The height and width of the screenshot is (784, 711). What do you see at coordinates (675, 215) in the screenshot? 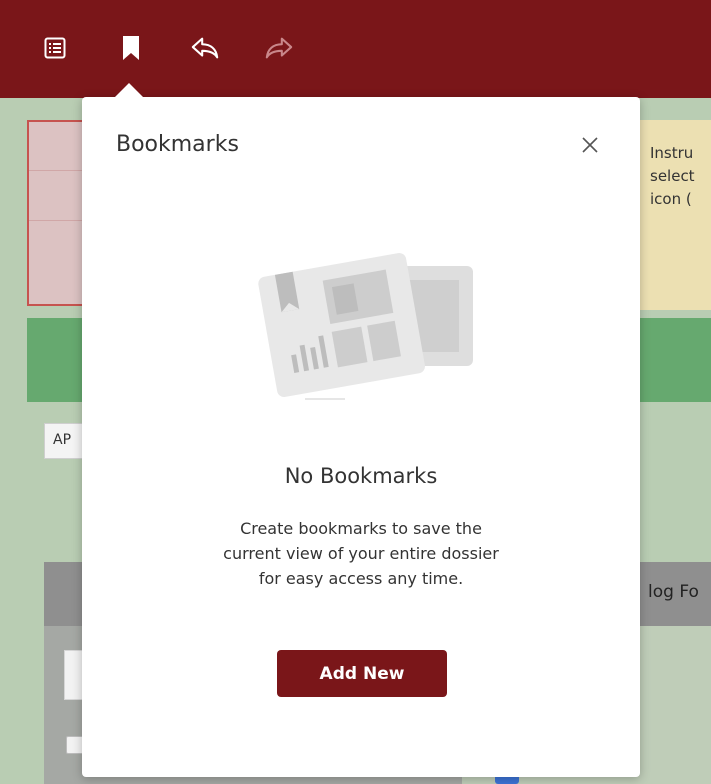
I see `instructions-panel: Instru select icon (` at bounding box center [675, 215].